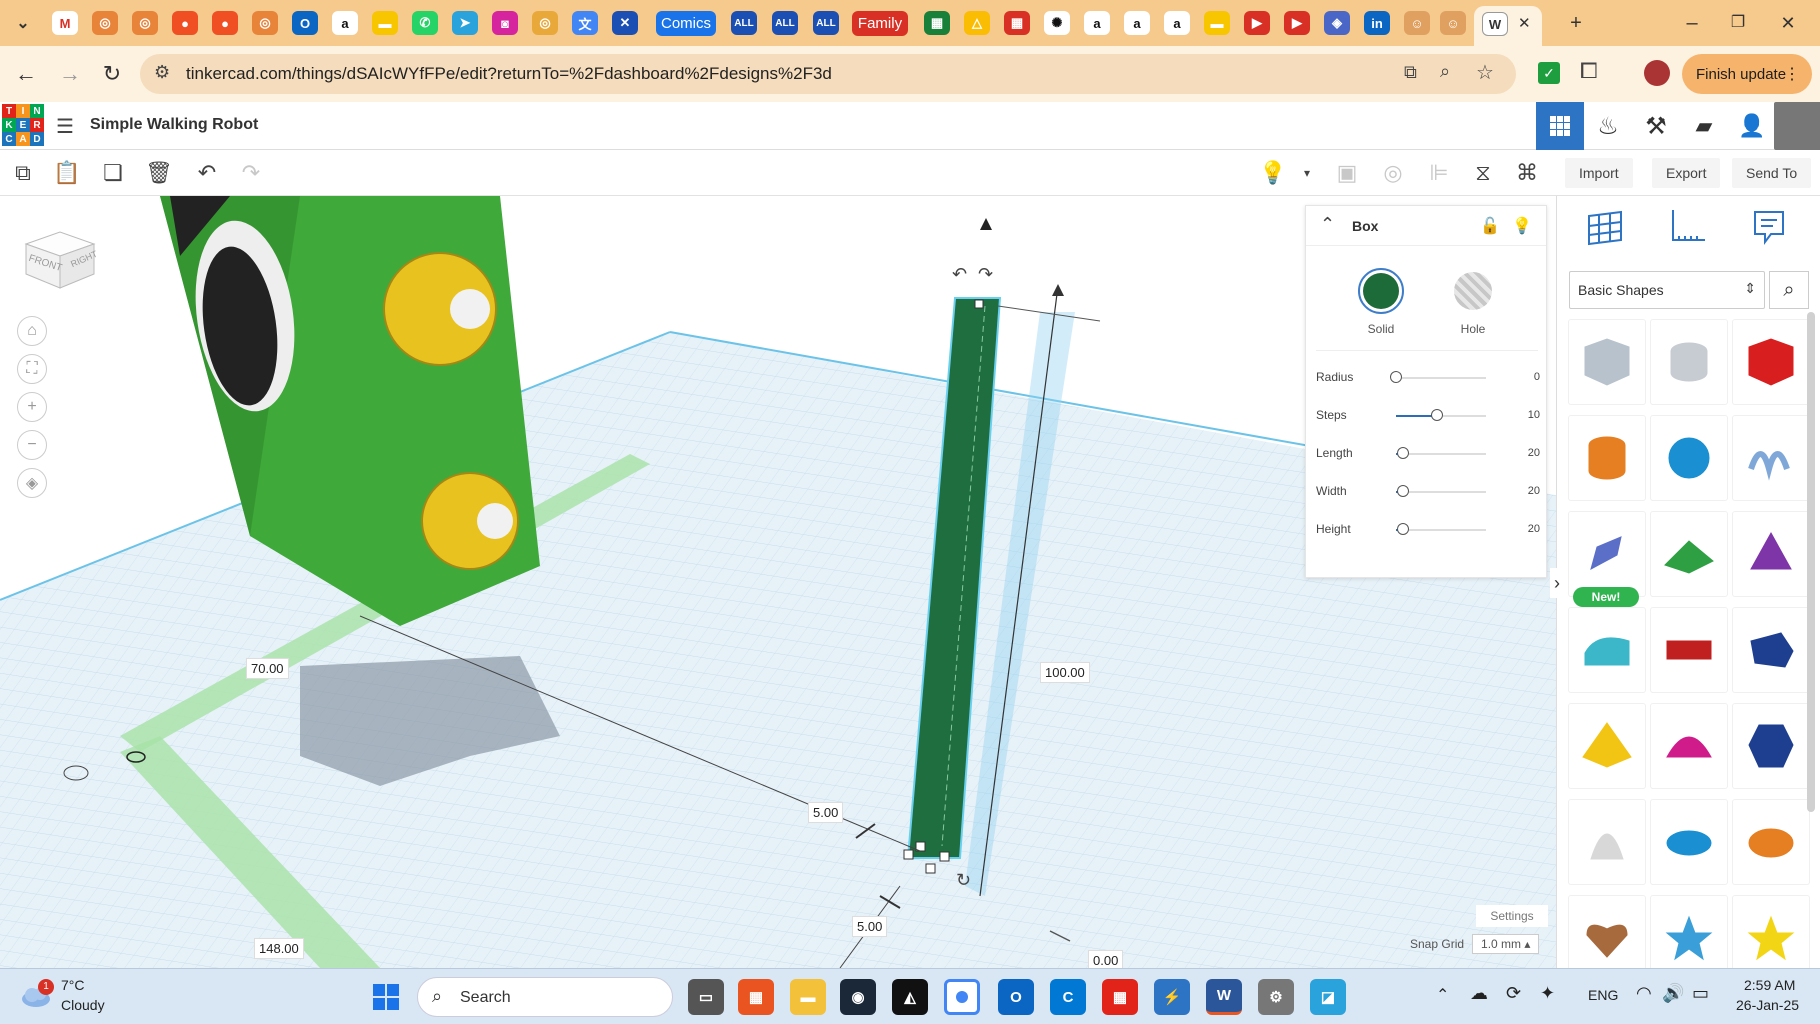 The image size is (1820, 1024). I want to click on onedrive-icon: ☁, so click(1479, 993).